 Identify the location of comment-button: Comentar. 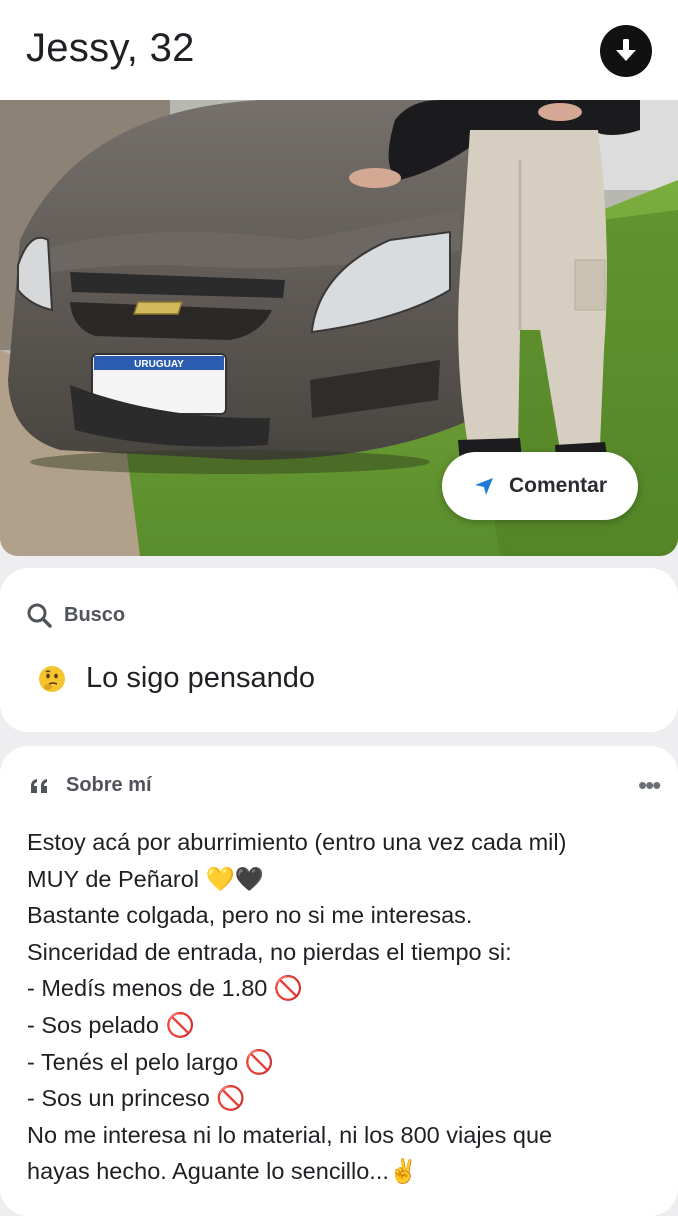
(540, 486).